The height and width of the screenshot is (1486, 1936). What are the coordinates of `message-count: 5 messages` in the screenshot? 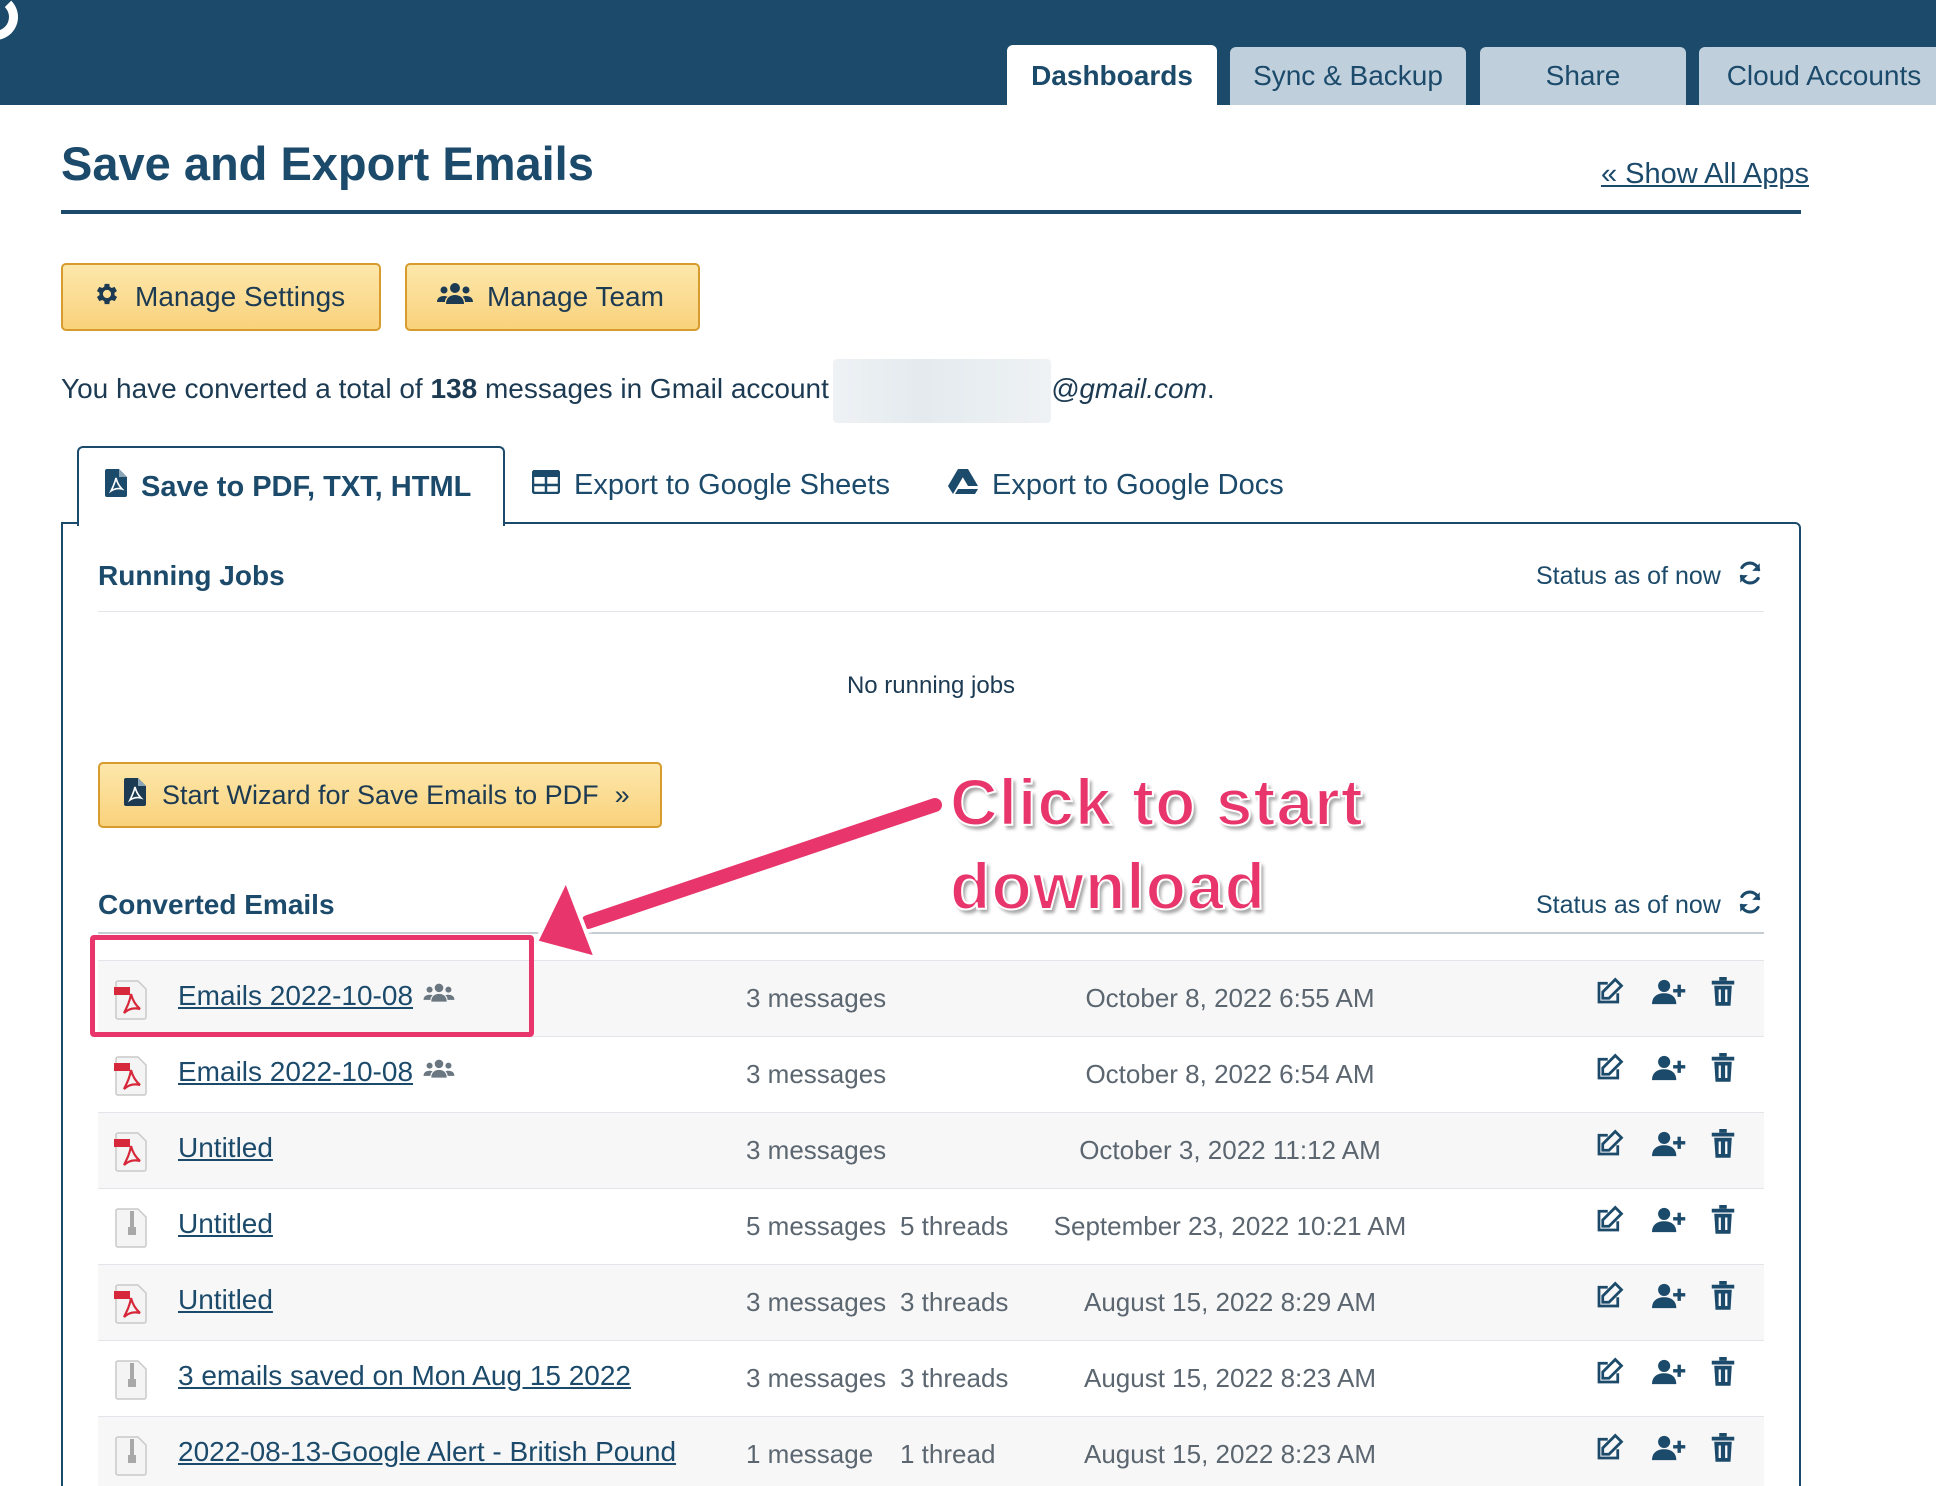 It's located at (816, 1226).